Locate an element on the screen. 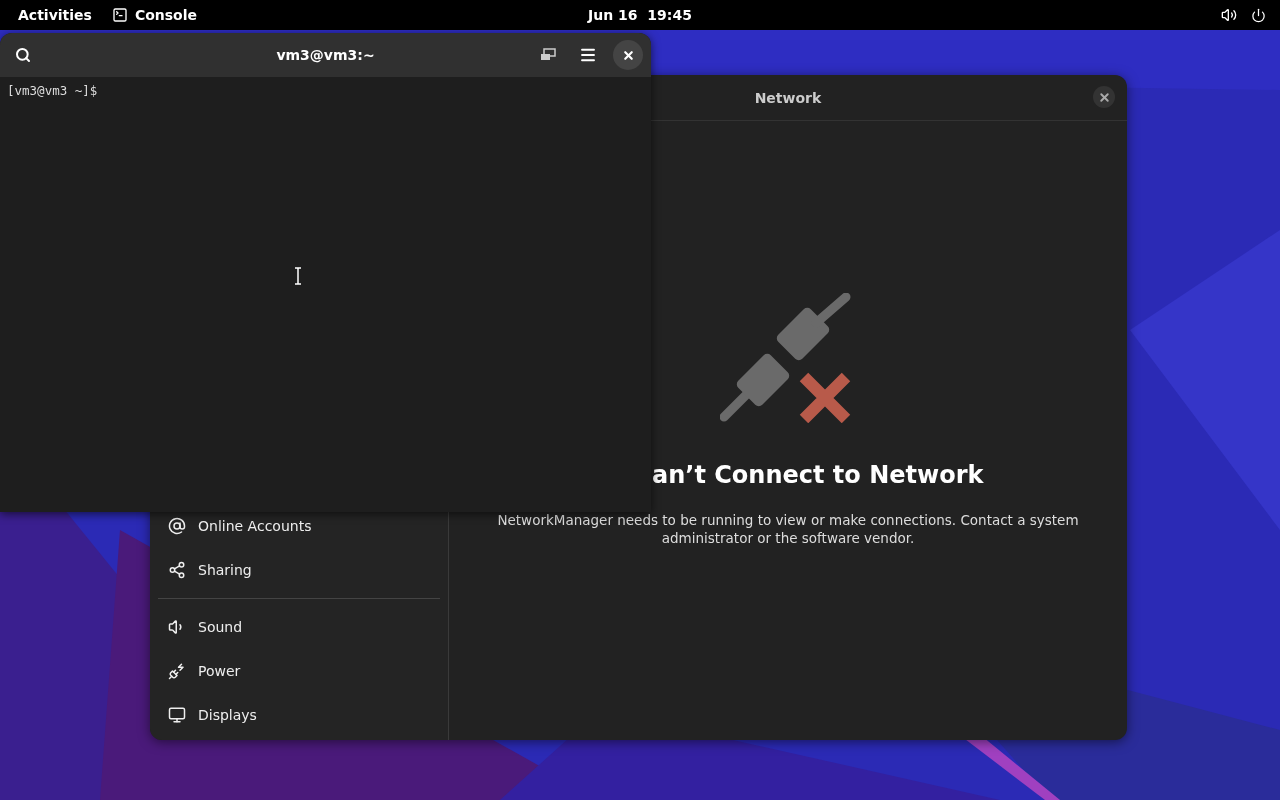 Image resolution: width=1280 pixels, height=800 pixels. sidebar-item-label: Online Accounts is located at coordinates (255, 526).